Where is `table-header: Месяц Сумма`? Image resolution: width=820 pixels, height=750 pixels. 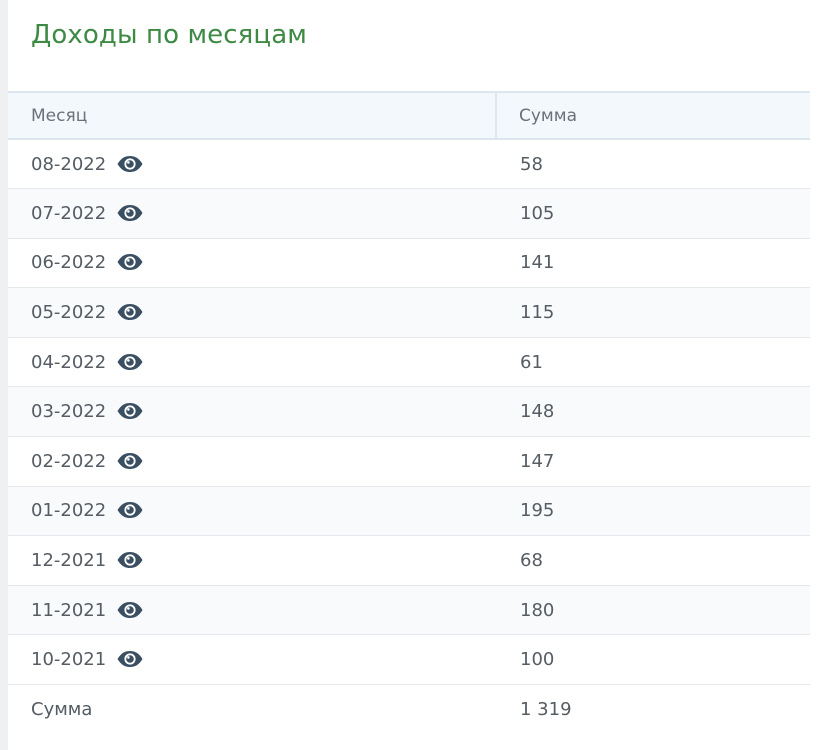
table-header: Месяц Сумма is located at coordinates (409, 115).